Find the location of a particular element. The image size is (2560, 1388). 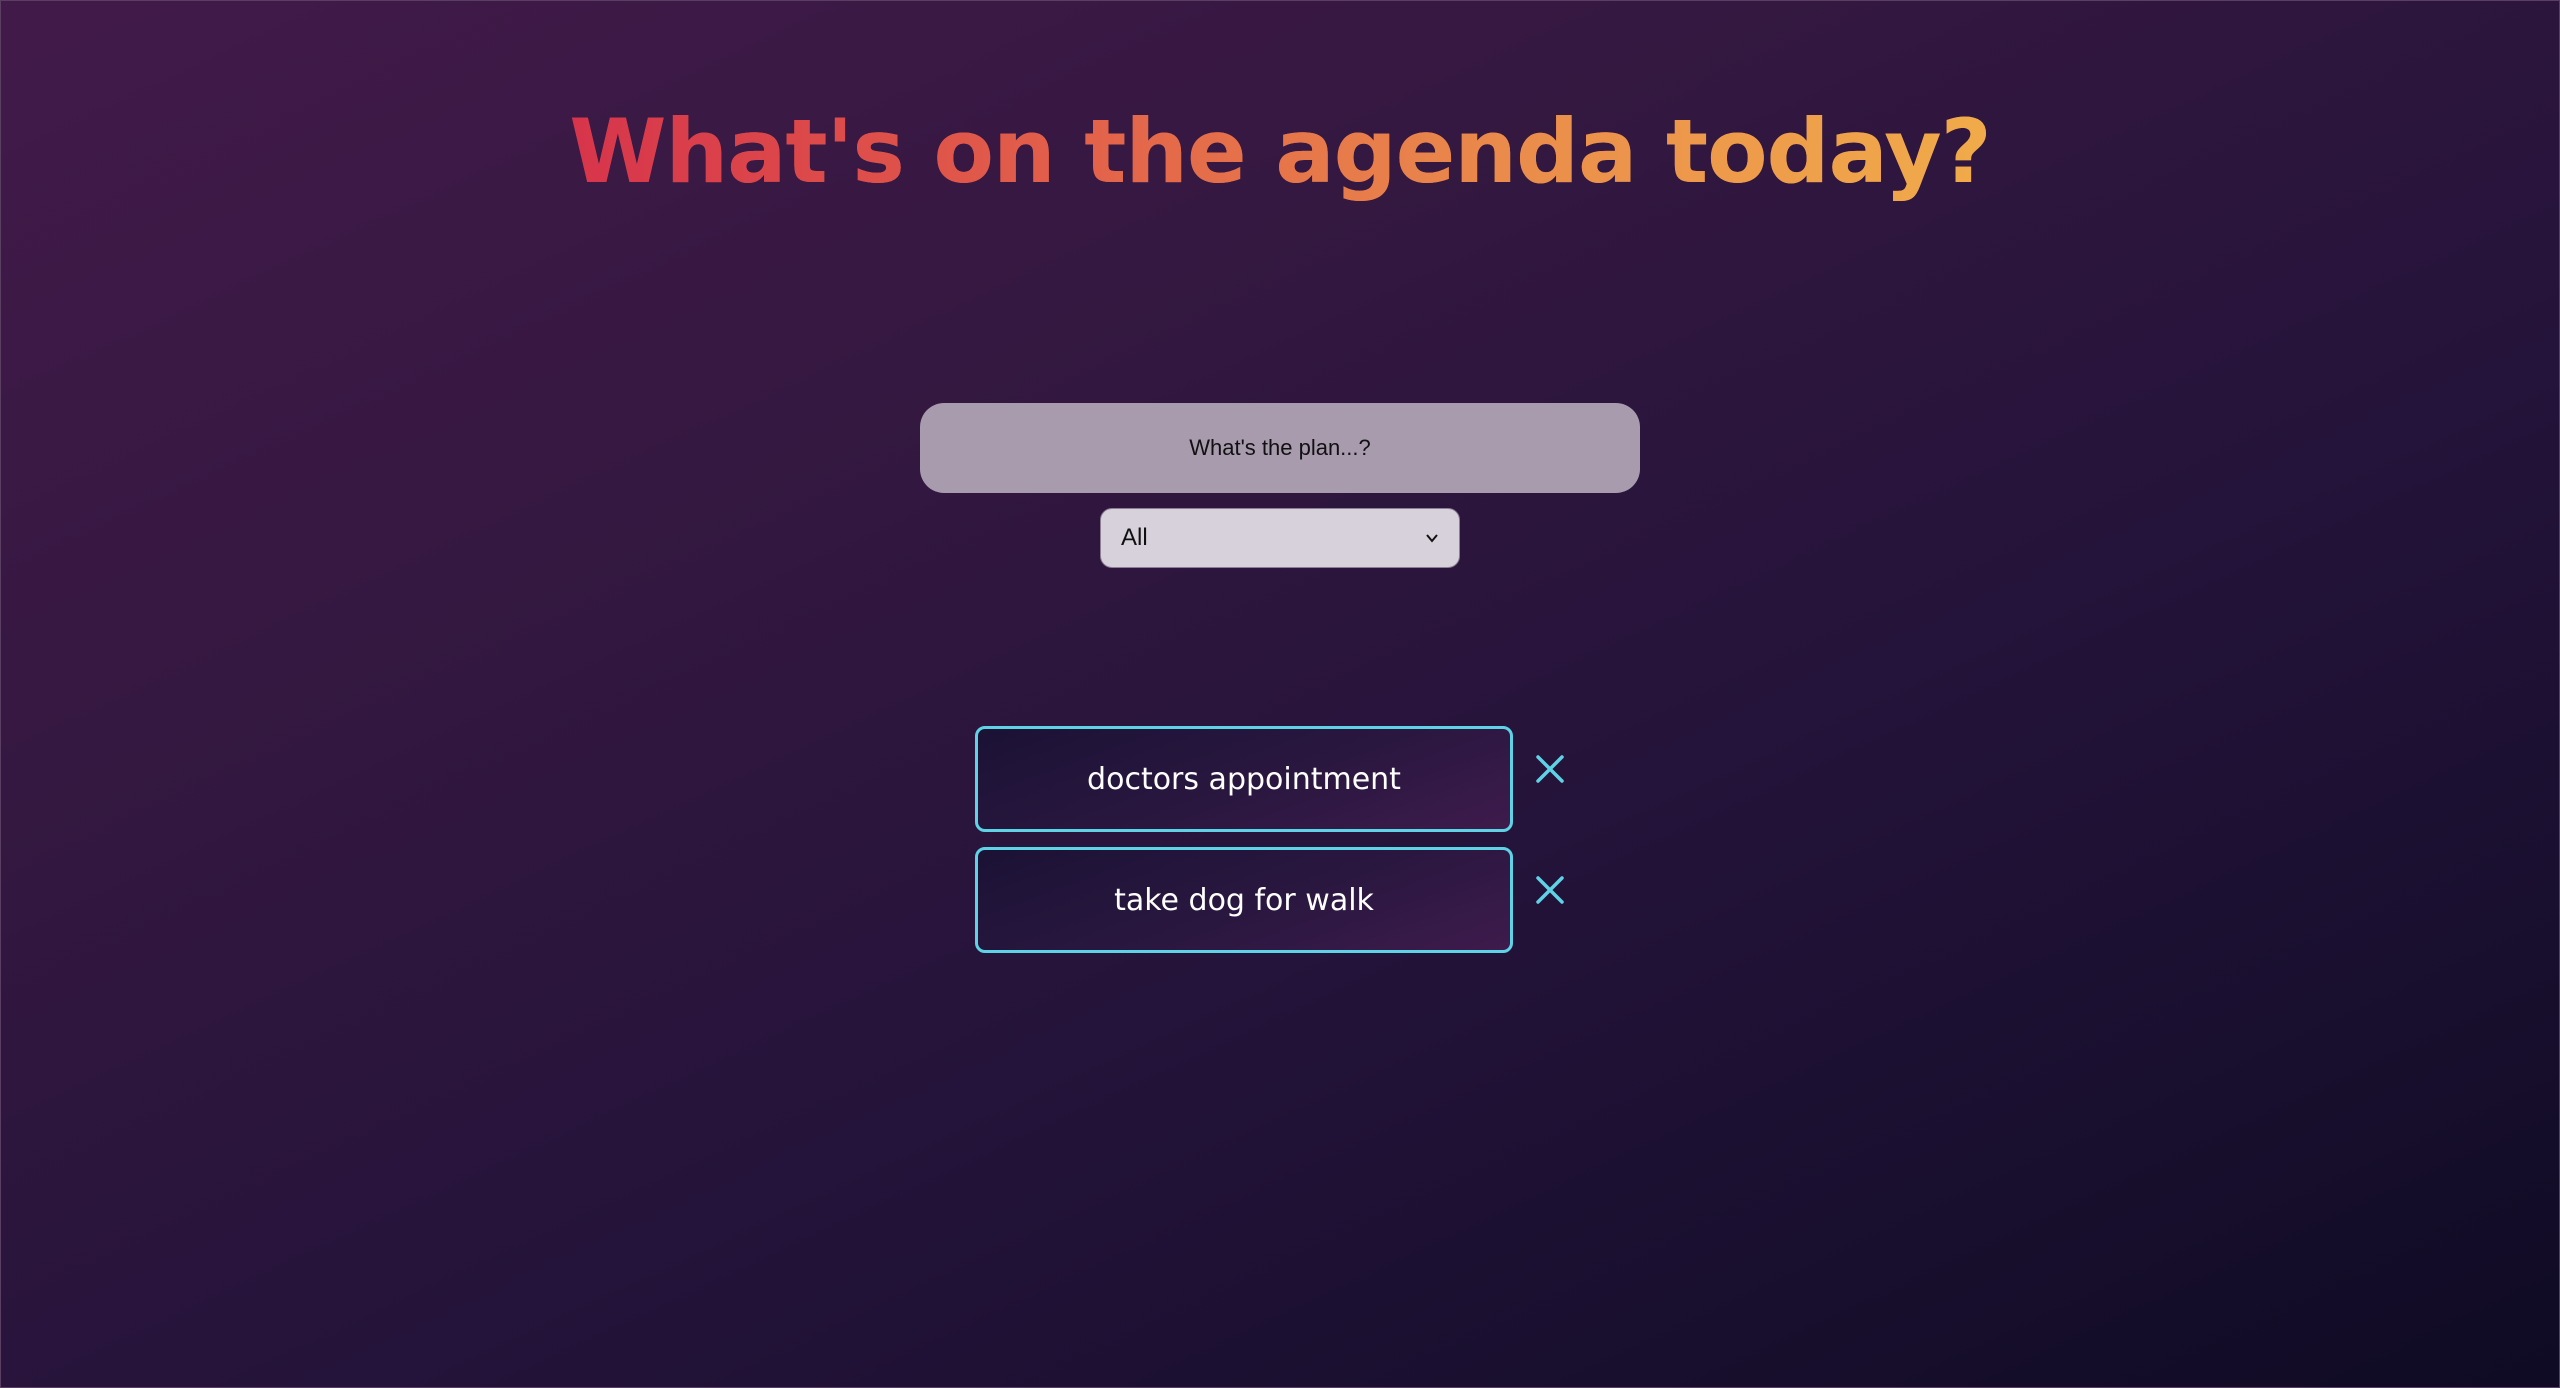

todo-item-text: take dog for walk is located at coordinates (1244, 900).